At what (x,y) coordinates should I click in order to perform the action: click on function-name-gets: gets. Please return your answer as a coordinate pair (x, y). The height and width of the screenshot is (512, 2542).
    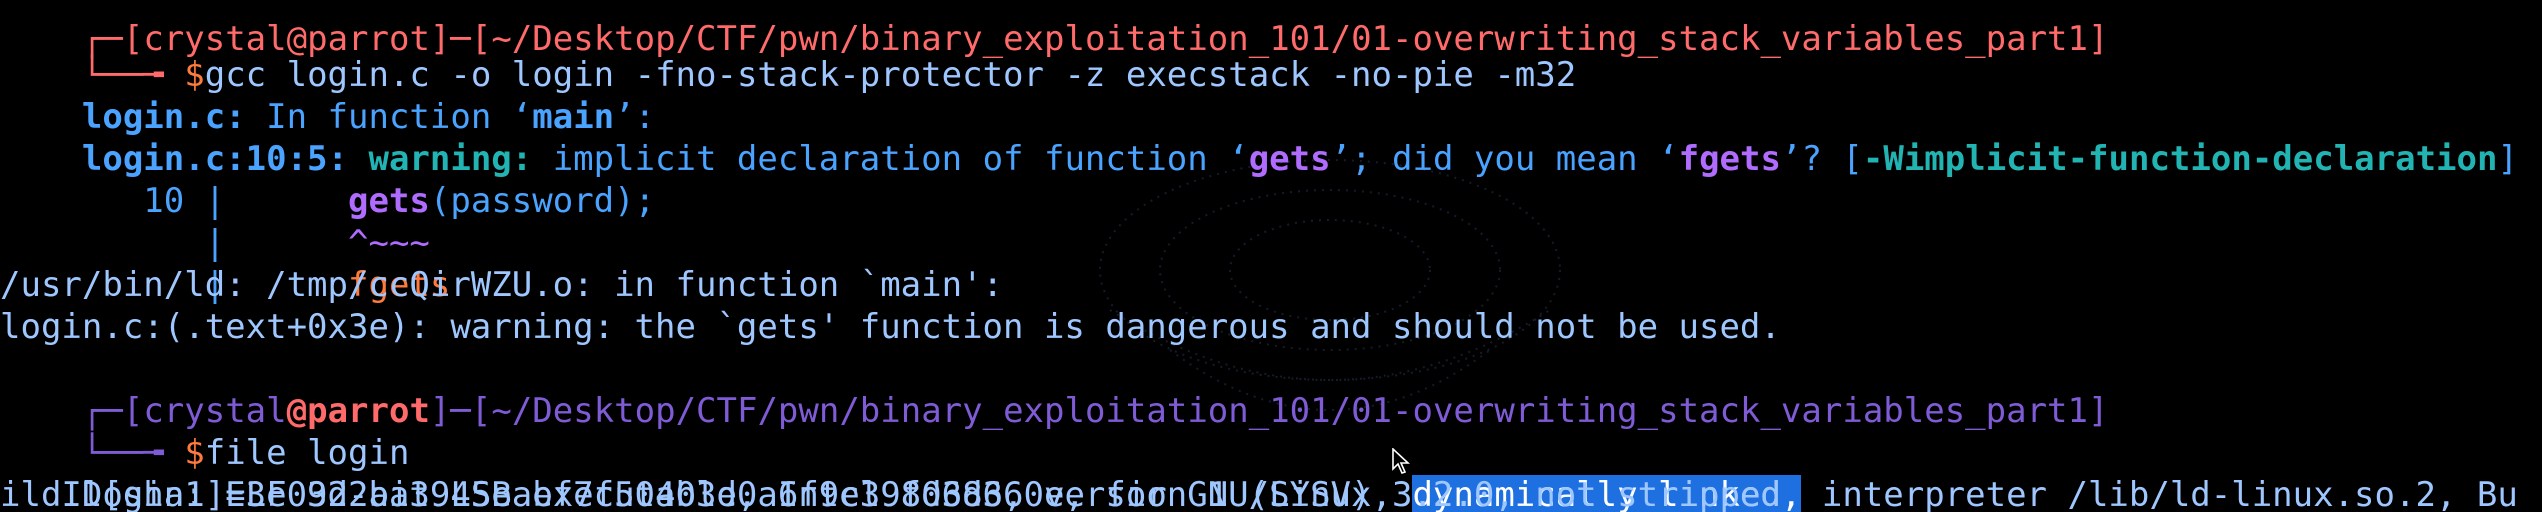
    Looking at the image, I should click on (1289, 159).